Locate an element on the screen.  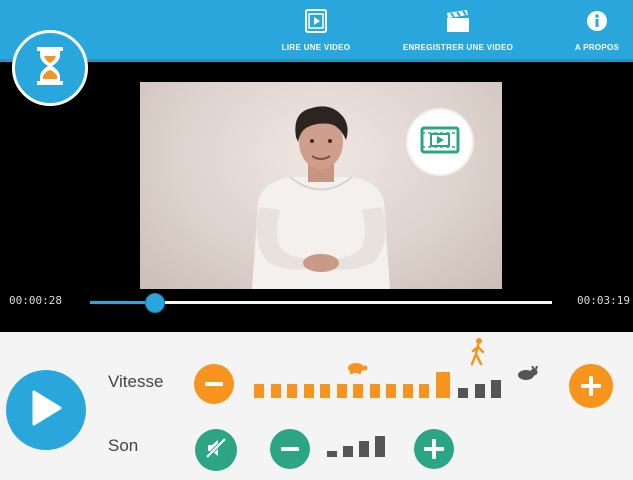
play-button is located at coordinates (46, 410).